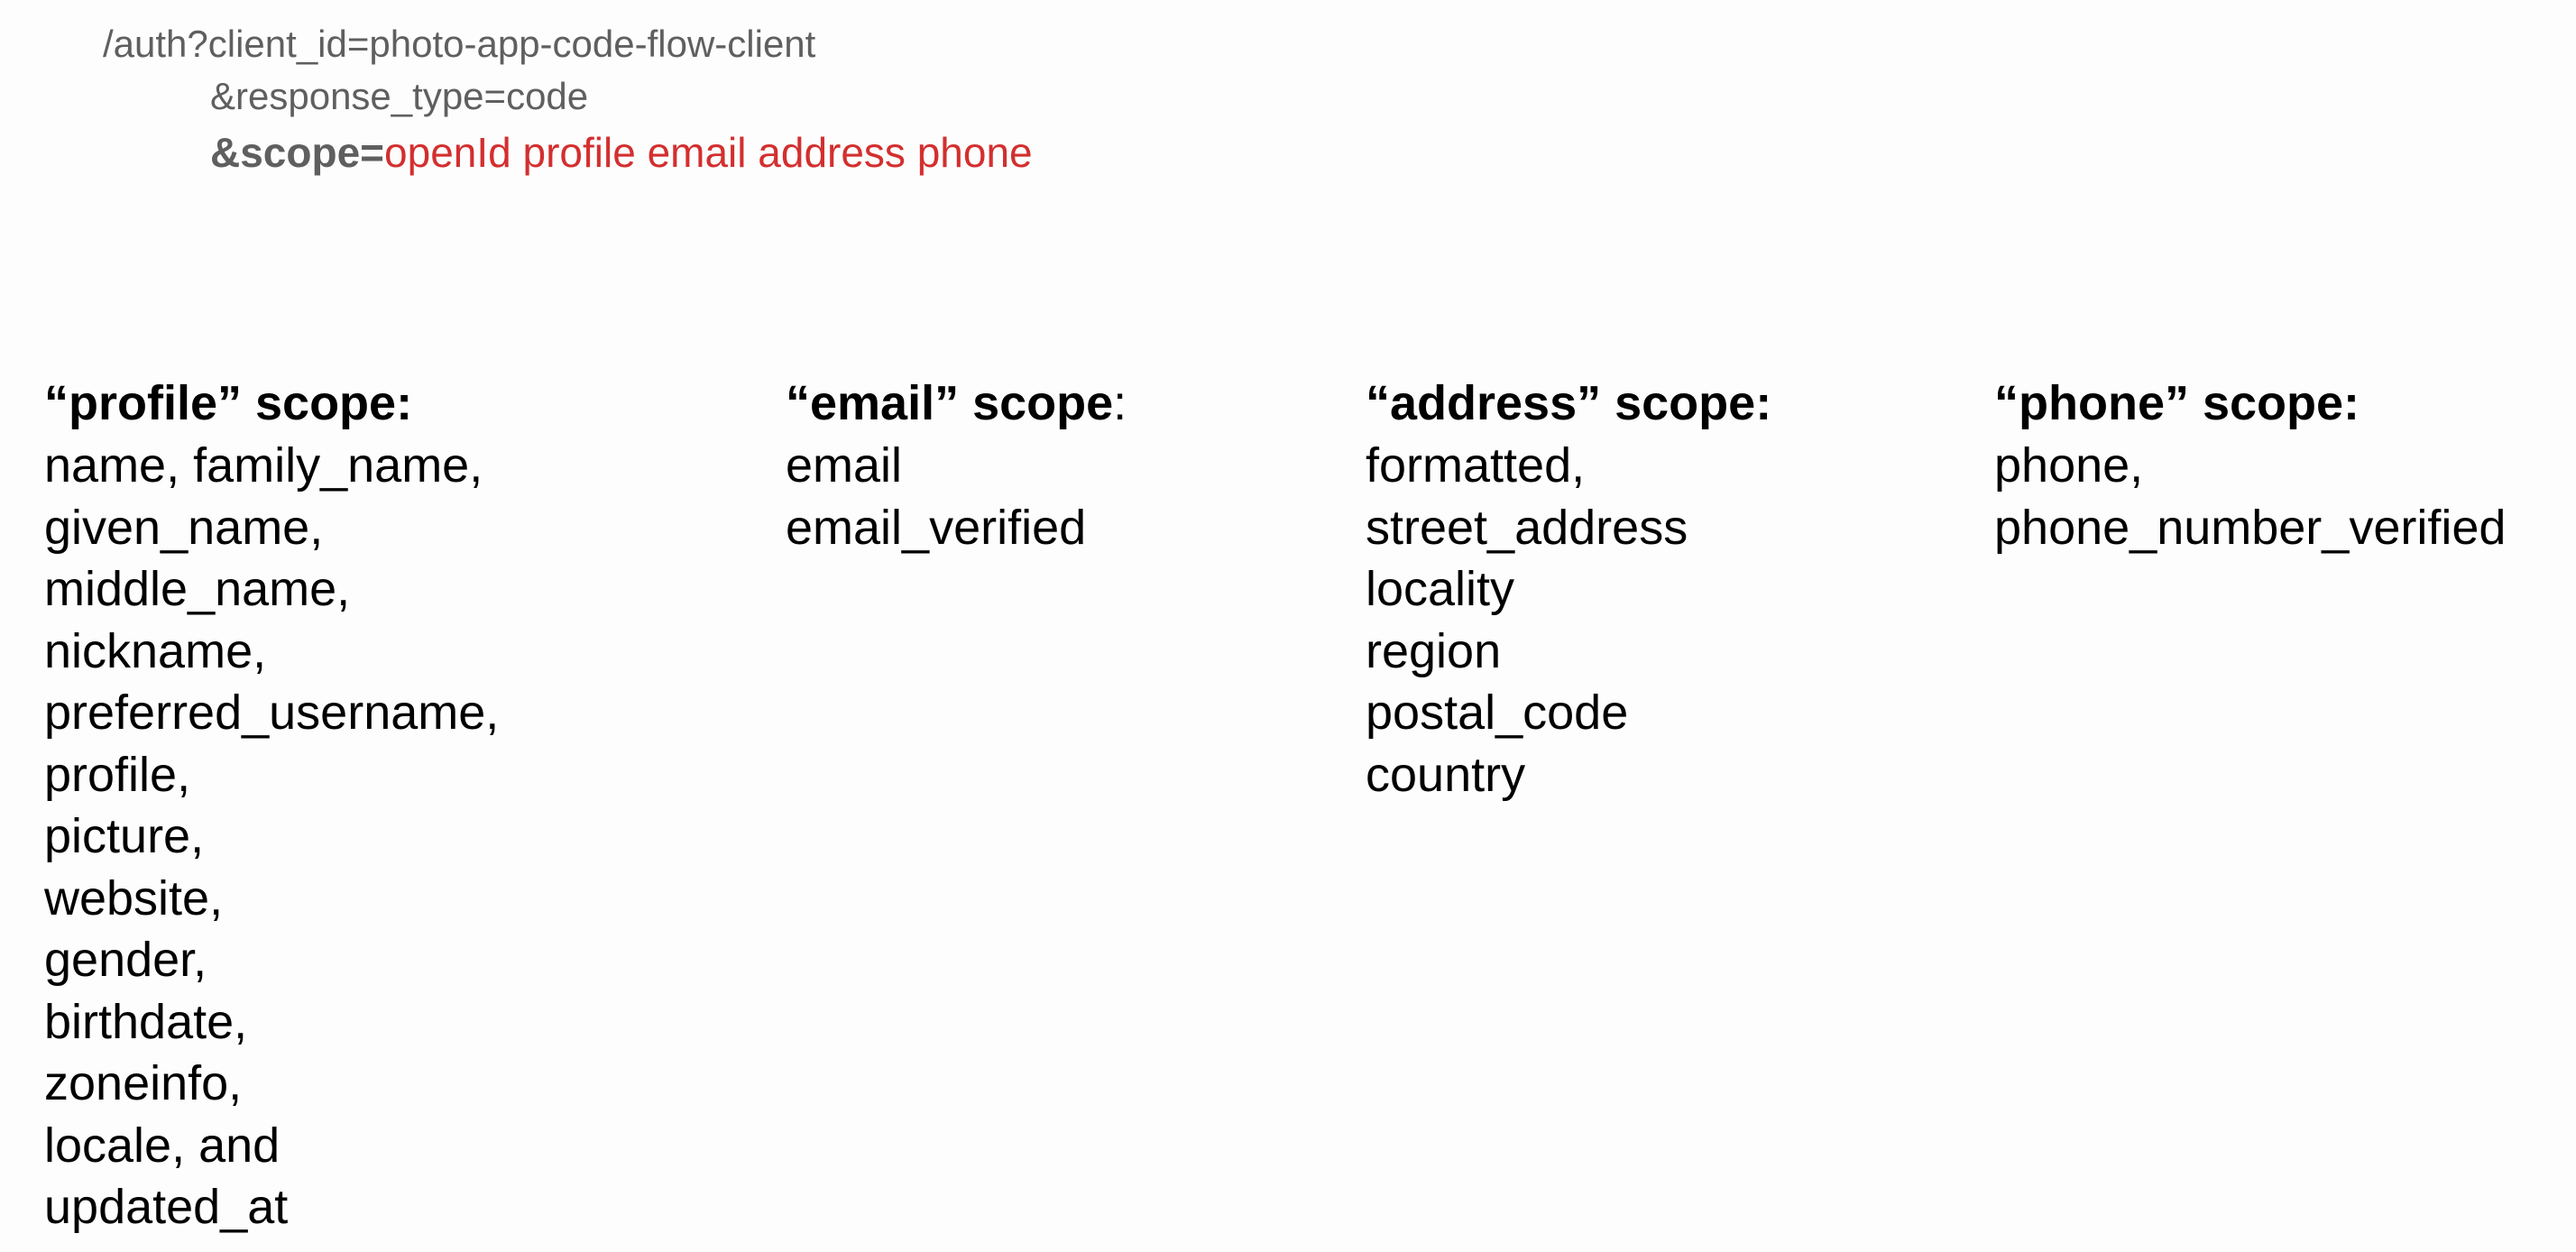  Describe the element at coordinates (156, 650) in the screenshot. I see `claim-item: nickname,` at that location.